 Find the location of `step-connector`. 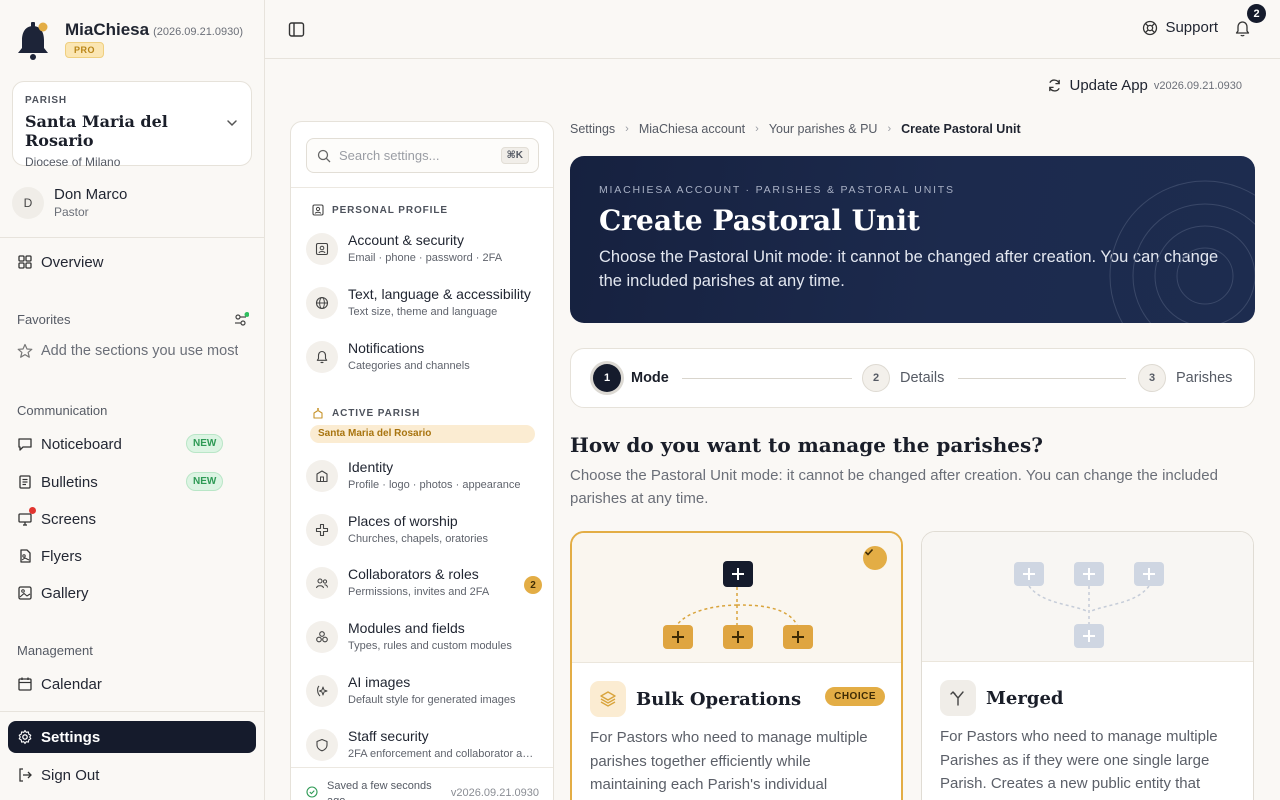

step-connector is located at coordinates (767, 378).